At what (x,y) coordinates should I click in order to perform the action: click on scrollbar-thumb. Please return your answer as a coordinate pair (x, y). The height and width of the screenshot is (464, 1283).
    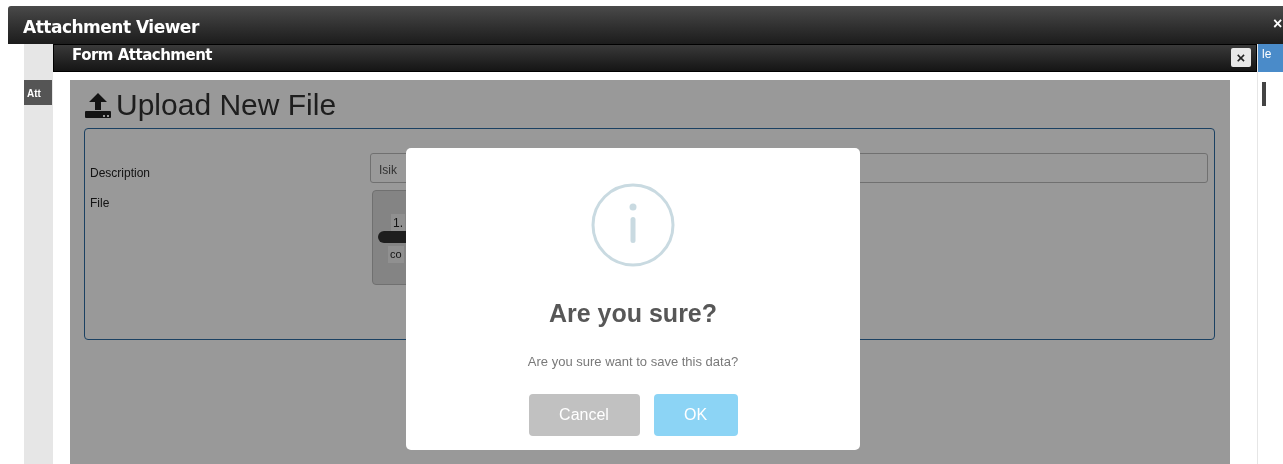
    Looking at the image, I should click on (1264, 94).